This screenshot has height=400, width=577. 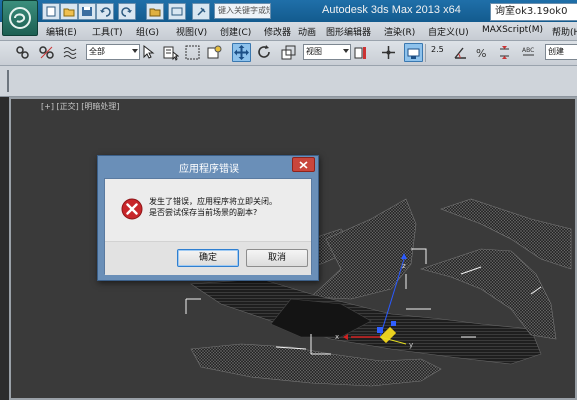 I want to click on rectangular-selection-button, so click(x=192, y=52).